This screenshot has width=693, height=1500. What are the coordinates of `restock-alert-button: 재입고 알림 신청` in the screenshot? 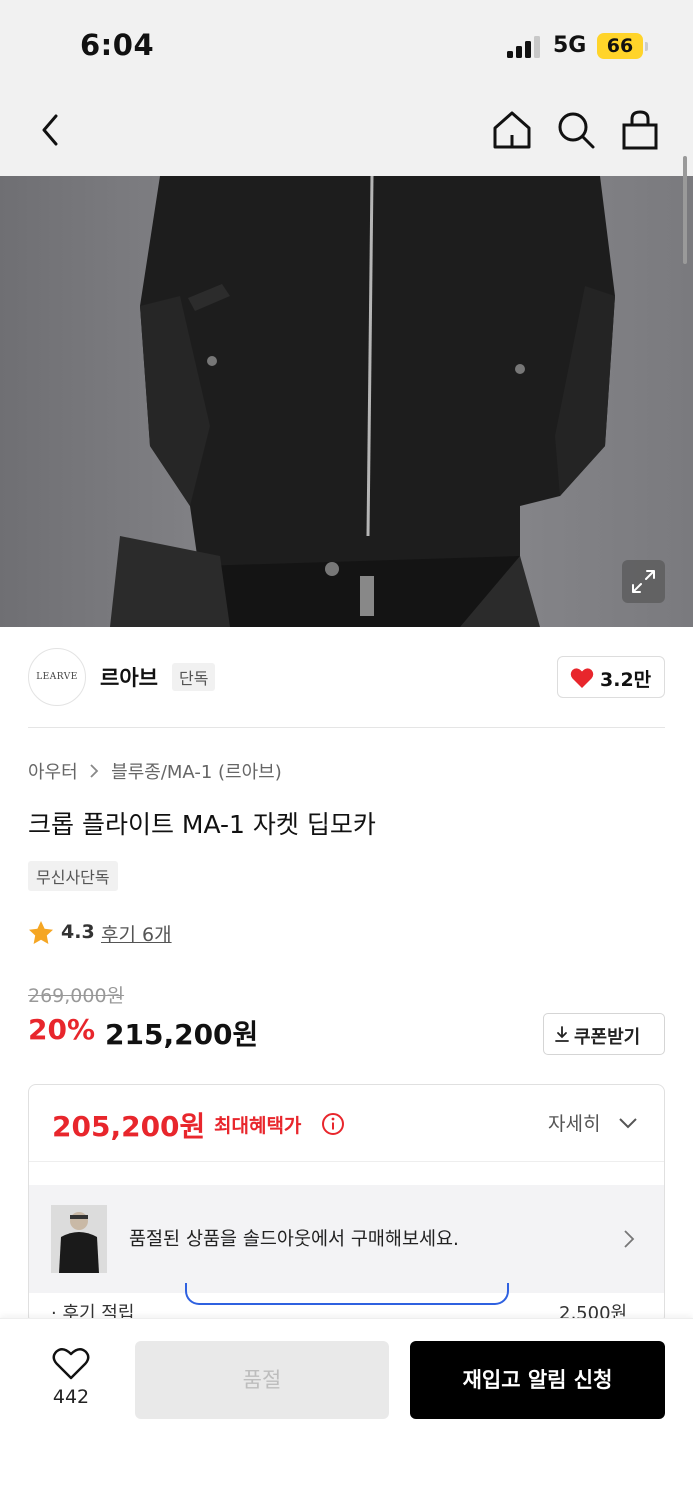 It's located at (537, 1380).